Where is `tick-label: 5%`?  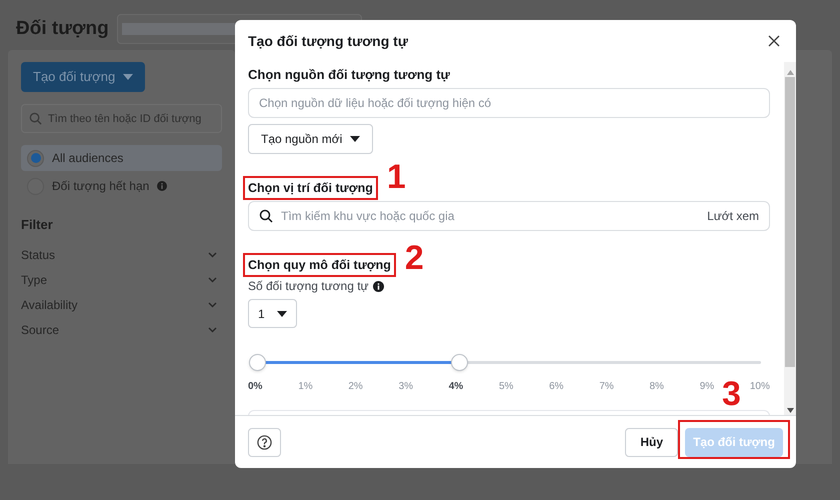
tick-label: 5% is located at coordinates (506, 387).